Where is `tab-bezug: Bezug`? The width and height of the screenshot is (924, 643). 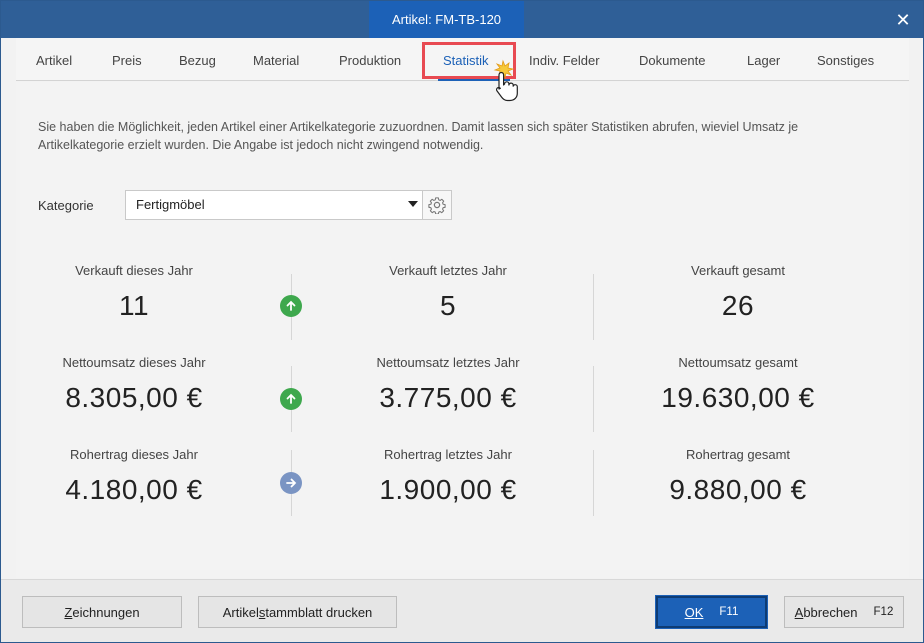
tab-bezug: Bezug is located at coordinates (197, 60).